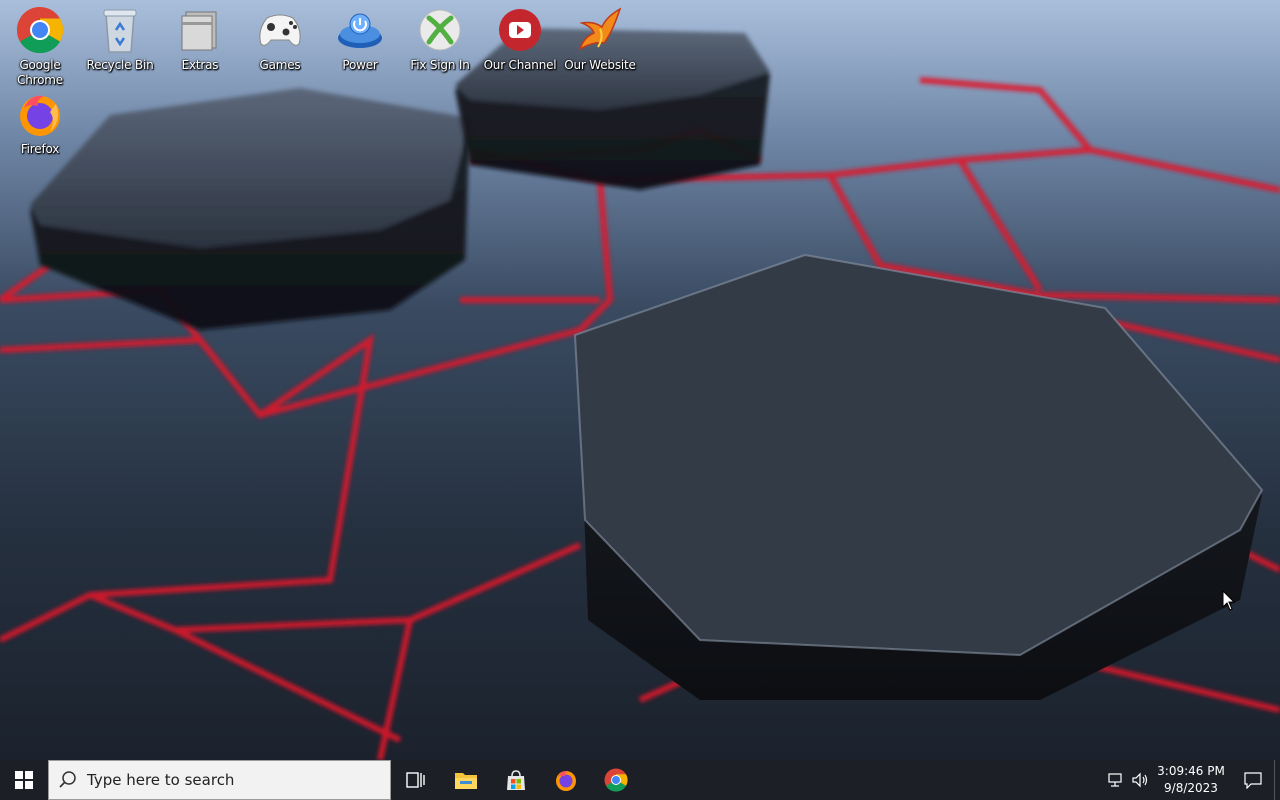  What do you see at coordinates (200, 65) in the screenshot?
I see `desktop-icon-label: Extras` at bounding box center [200, 65].